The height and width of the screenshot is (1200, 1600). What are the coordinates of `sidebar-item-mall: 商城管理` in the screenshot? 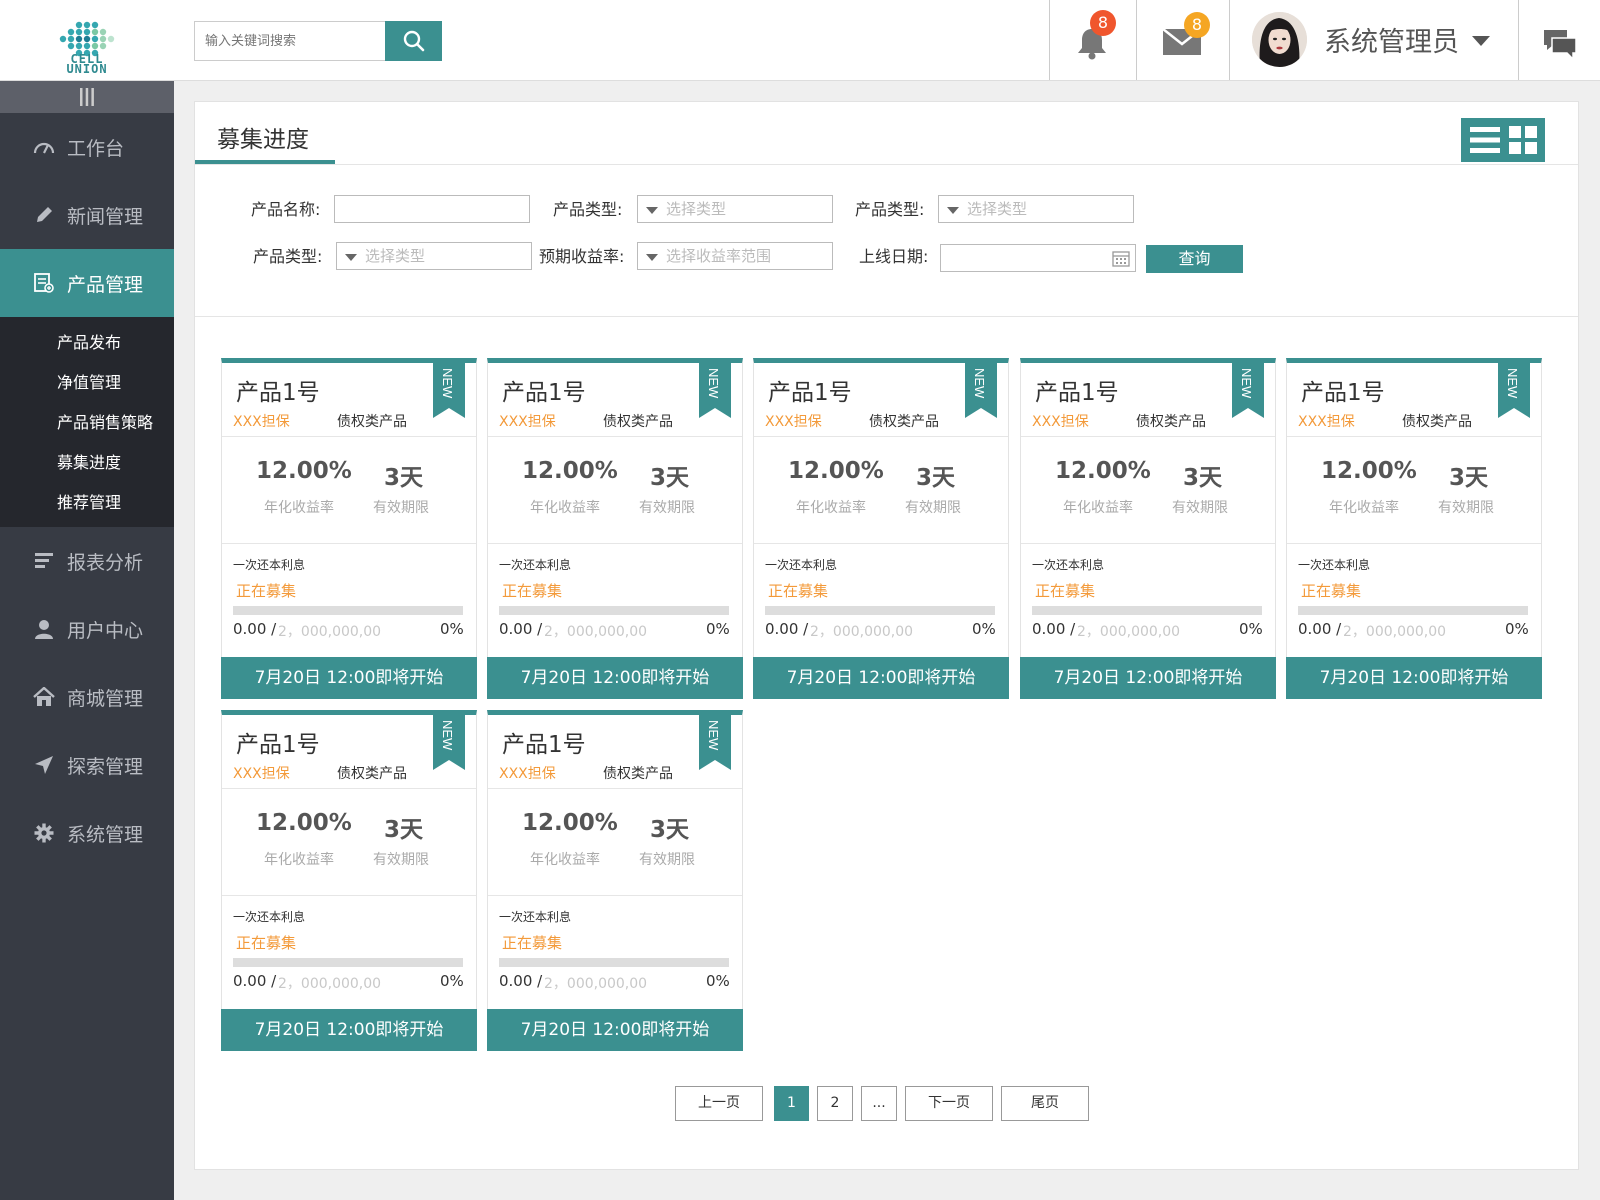 It's located at (87, 697).